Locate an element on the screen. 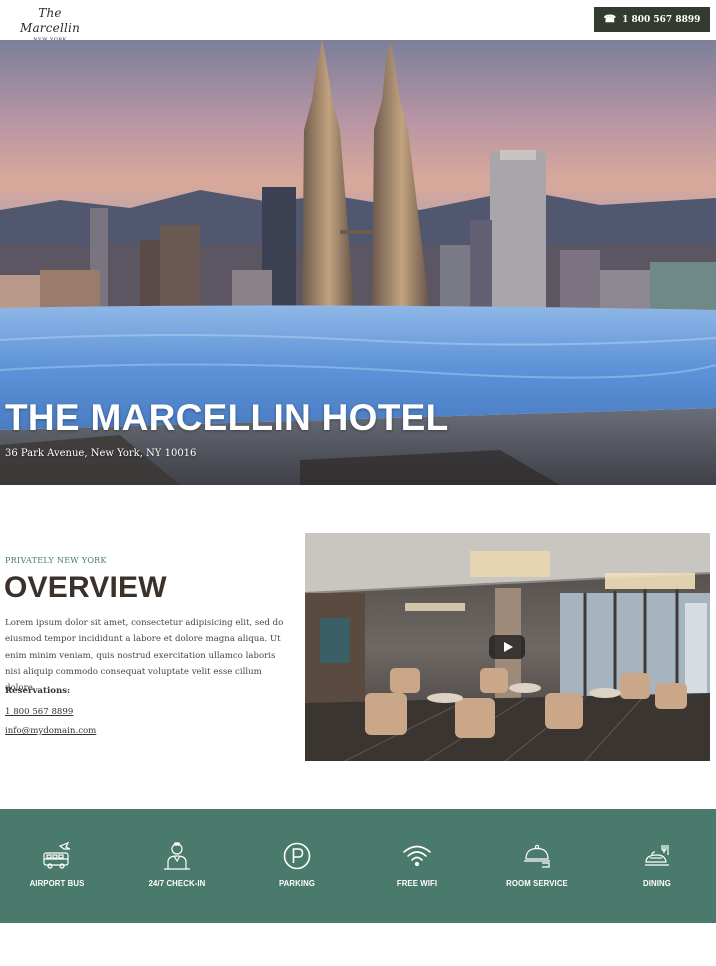 The image size is (716, 966). cloche-icon is located at coordinates (537, 856).